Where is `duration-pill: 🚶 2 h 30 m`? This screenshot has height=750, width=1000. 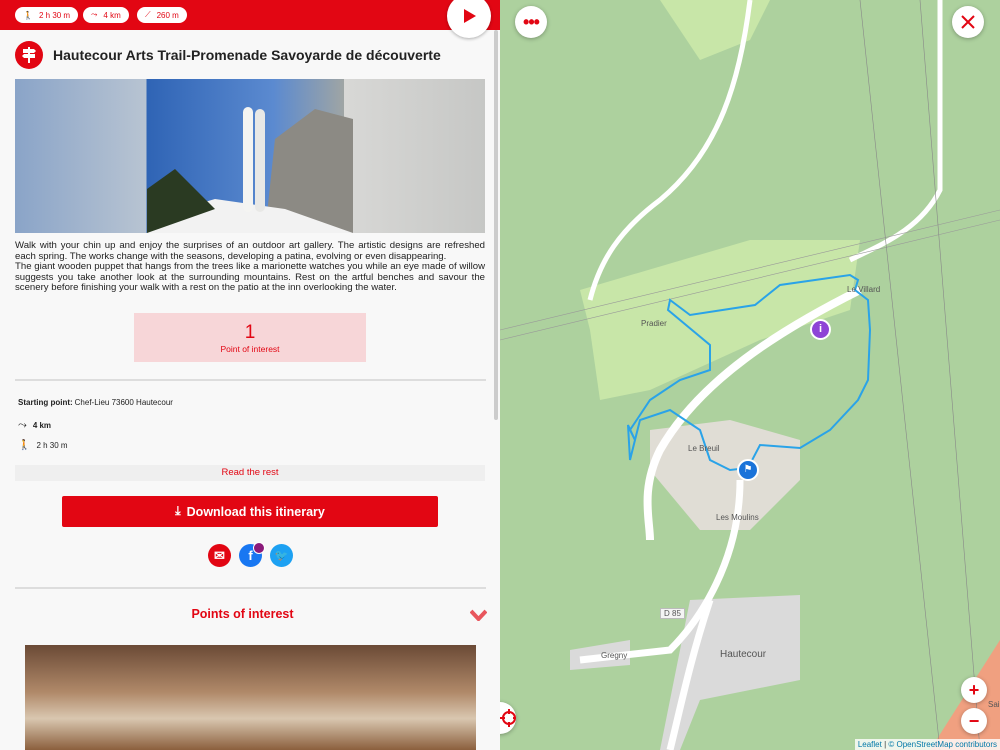
duration-pill: 🚶 2 h 30 m is located at coordinates (47, 15).